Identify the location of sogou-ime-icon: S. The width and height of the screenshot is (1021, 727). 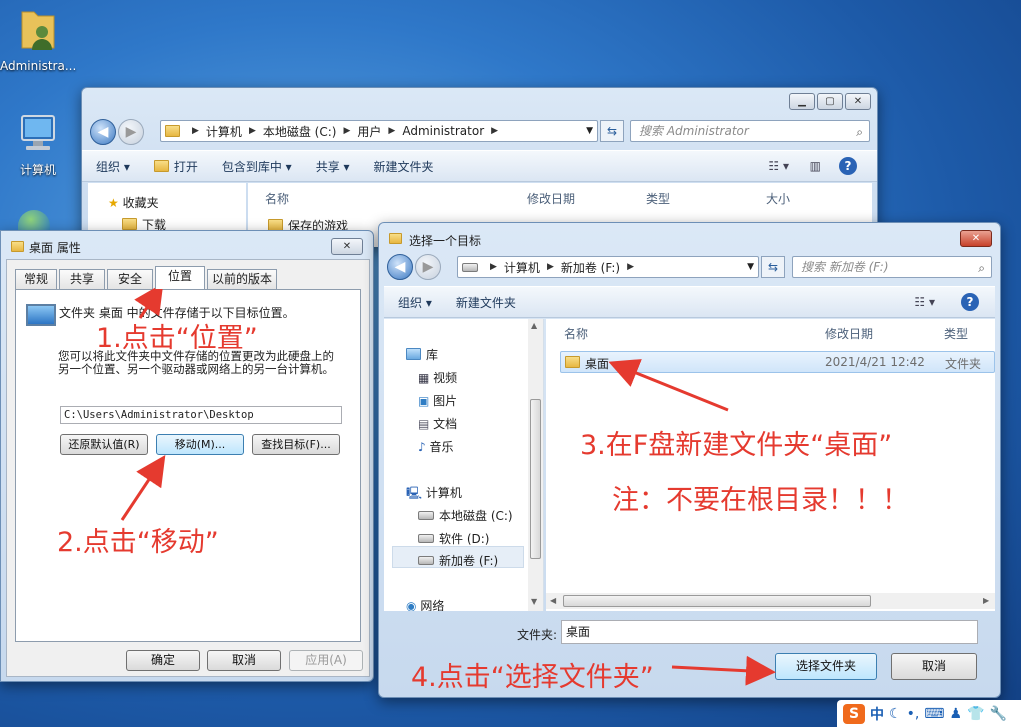
(854, 713).